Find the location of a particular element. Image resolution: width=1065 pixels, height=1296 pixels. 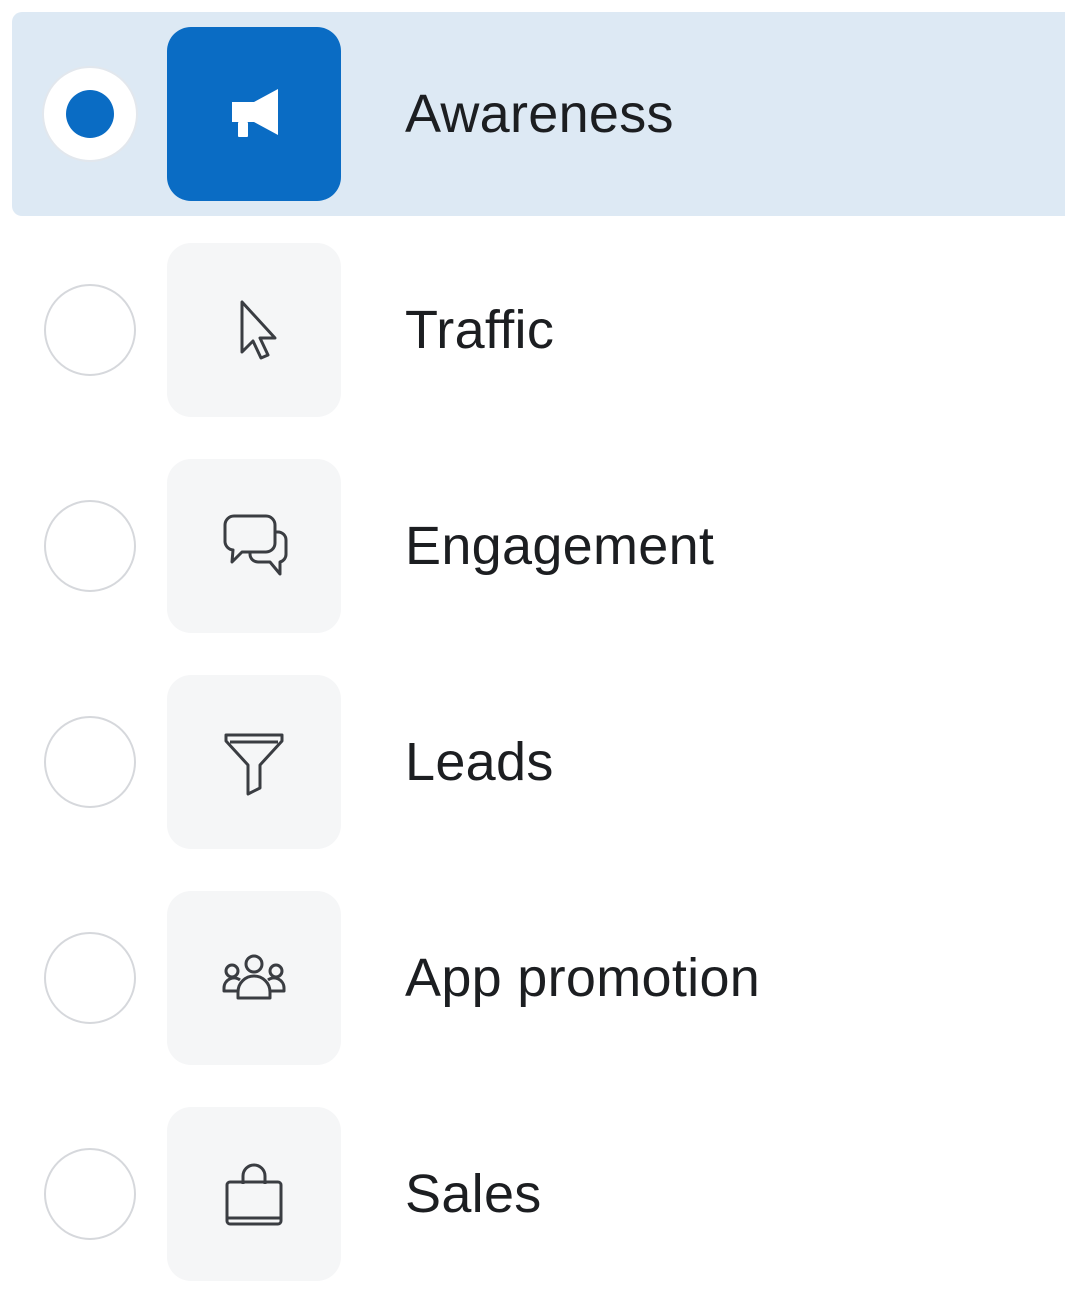

shopping-bag-icon is located at coordinates (254, 1194).